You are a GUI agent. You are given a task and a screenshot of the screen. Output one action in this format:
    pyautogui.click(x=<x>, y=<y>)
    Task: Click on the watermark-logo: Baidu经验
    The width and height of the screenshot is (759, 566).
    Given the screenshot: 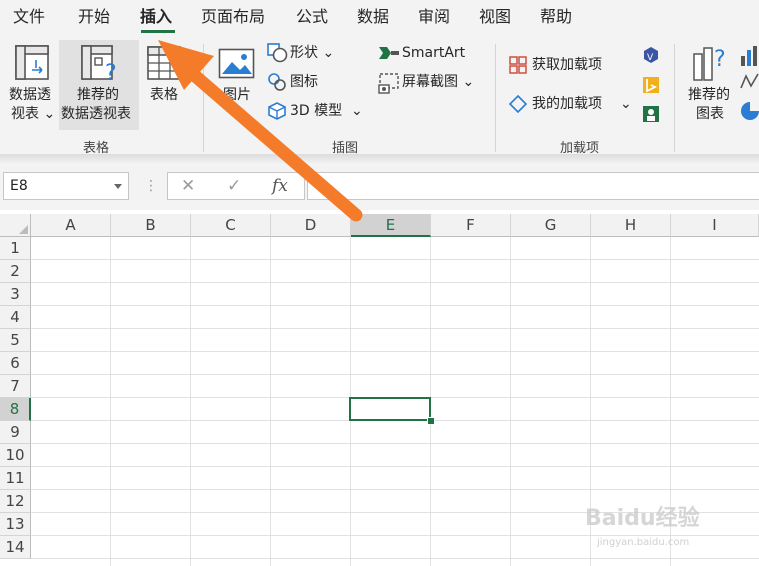 What is the action you would take?
    pyautogui.click(x=642, y=518)
    